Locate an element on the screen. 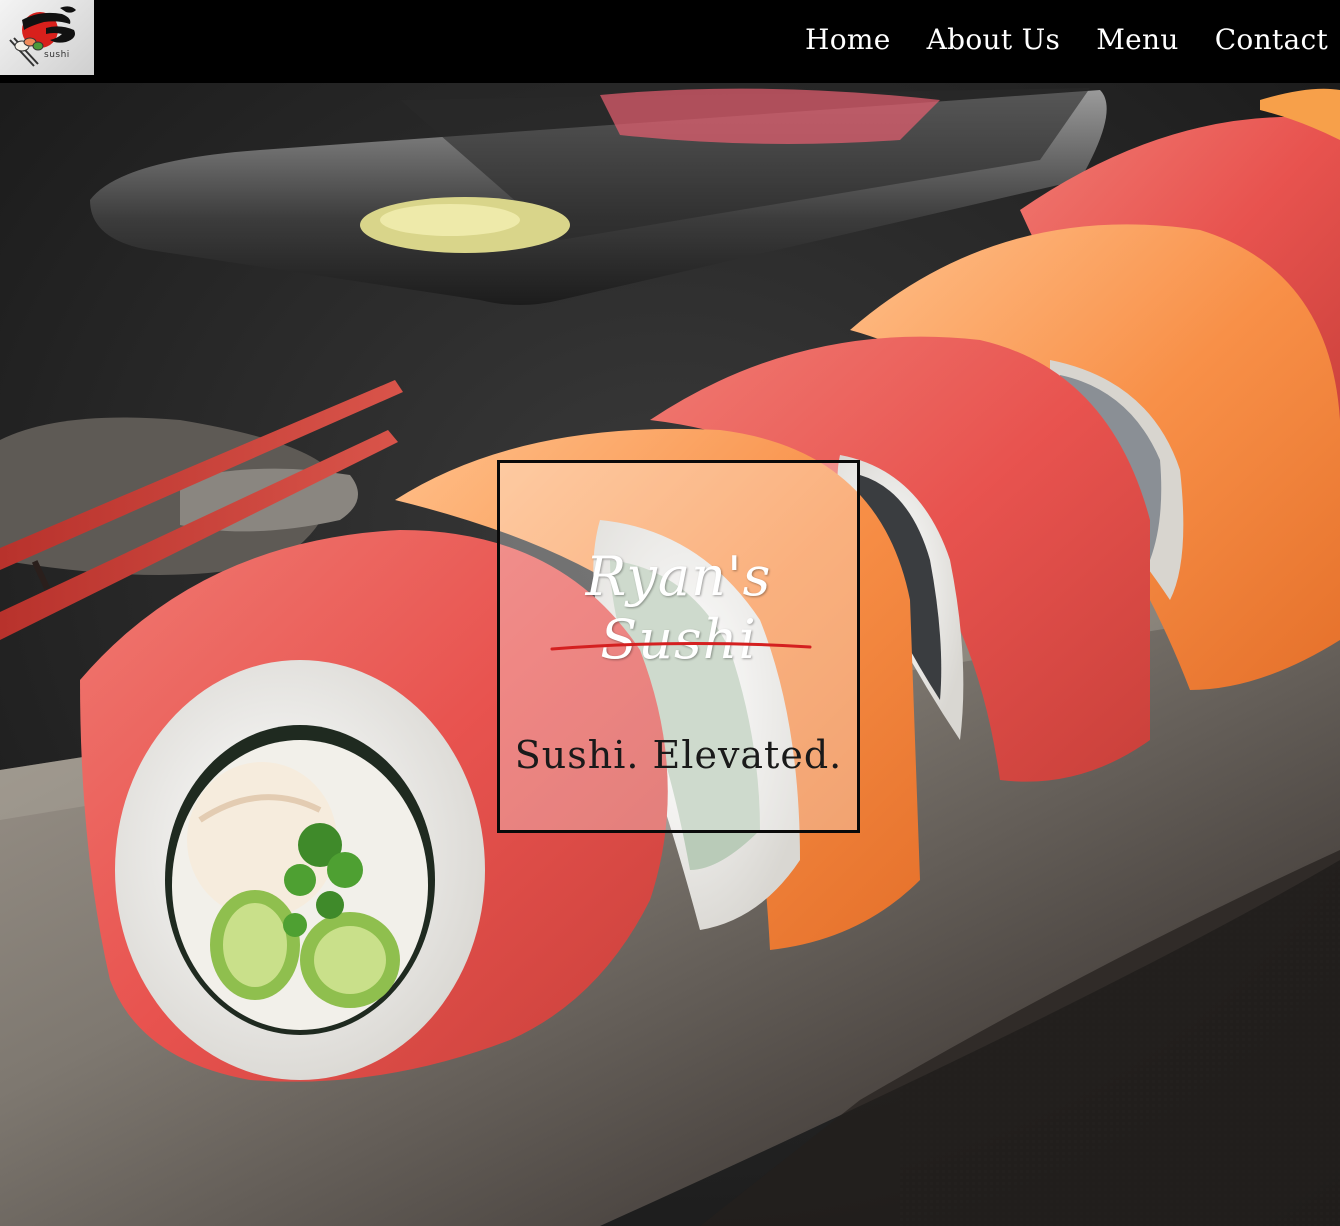 The height and width of the screenshot is (1226, 1340). main-nav: Home About Us Menu Contact is located at coordinates (1066, 40).